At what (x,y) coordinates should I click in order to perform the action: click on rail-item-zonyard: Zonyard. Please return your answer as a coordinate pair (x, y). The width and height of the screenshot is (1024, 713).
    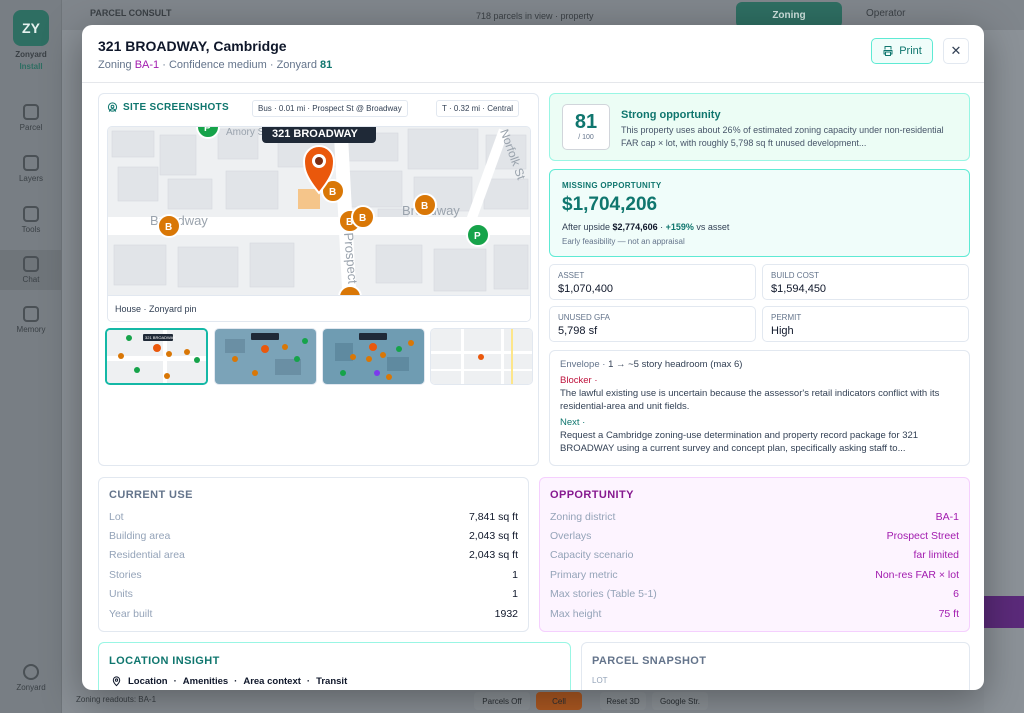
    Looking at the image, I should click on (31, 678).